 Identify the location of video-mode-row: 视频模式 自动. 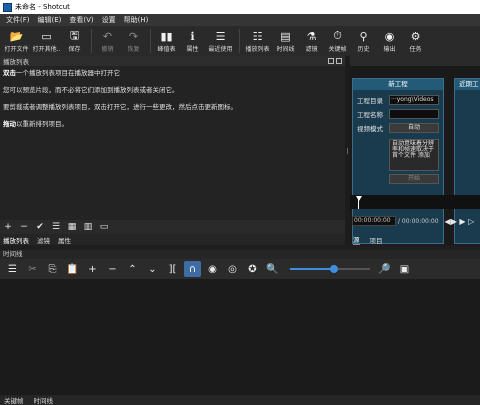
(398, 128).